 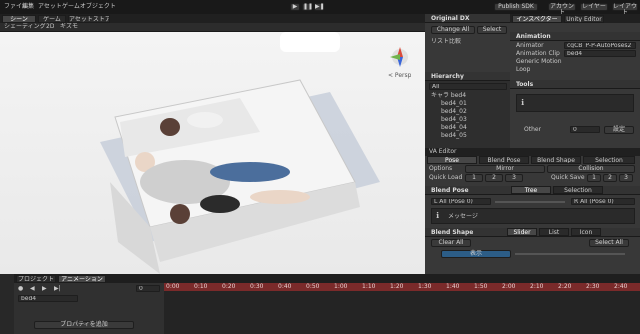 What do you see at coordinates (492, 30) in the screenshot?
I see `select-button: Select` at bounding box center [492, 30].